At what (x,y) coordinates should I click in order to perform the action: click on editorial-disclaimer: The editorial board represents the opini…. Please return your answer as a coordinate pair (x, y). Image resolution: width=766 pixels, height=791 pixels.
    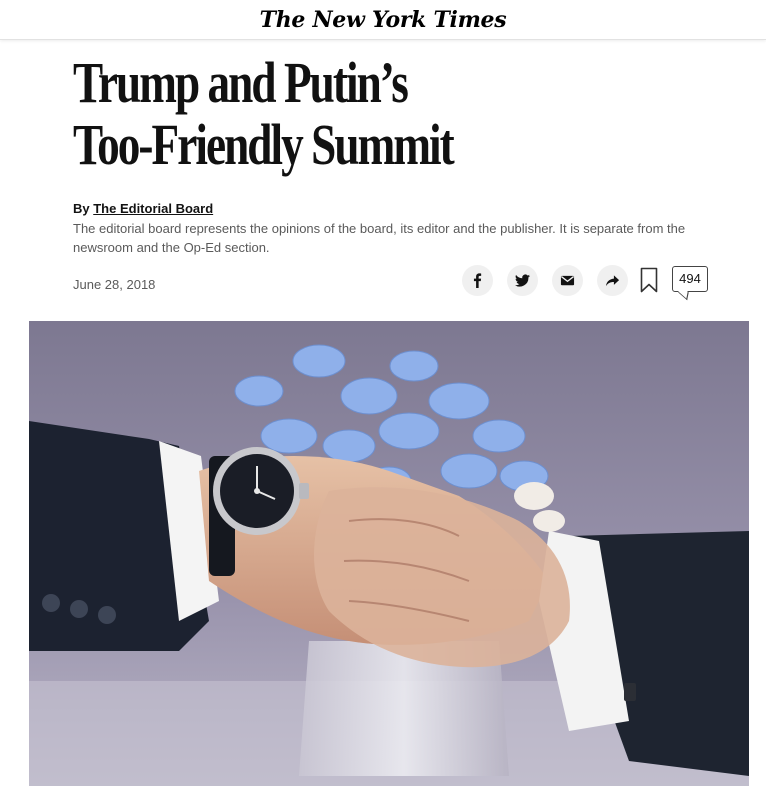
    Looking at the image, I should click on (379, 238).